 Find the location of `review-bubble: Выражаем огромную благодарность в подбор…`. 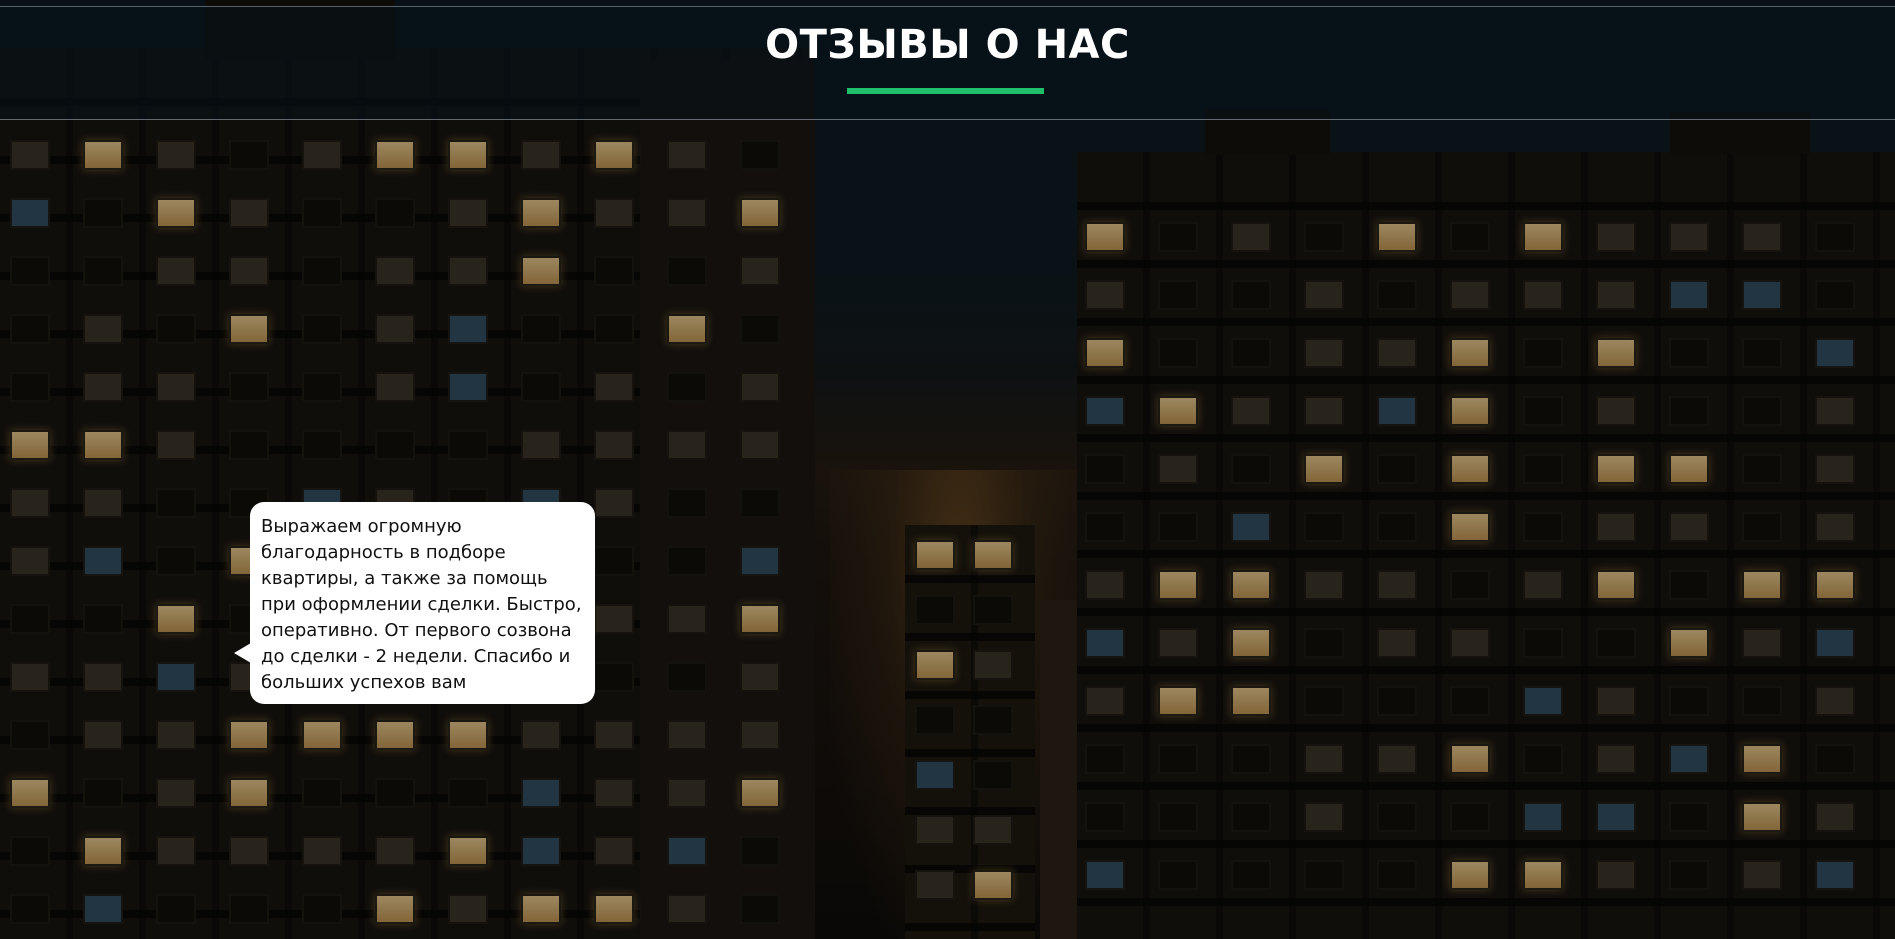

review-bubble: Выражаем огромную благодарность в подбор… is located at coordinates (422, 603).